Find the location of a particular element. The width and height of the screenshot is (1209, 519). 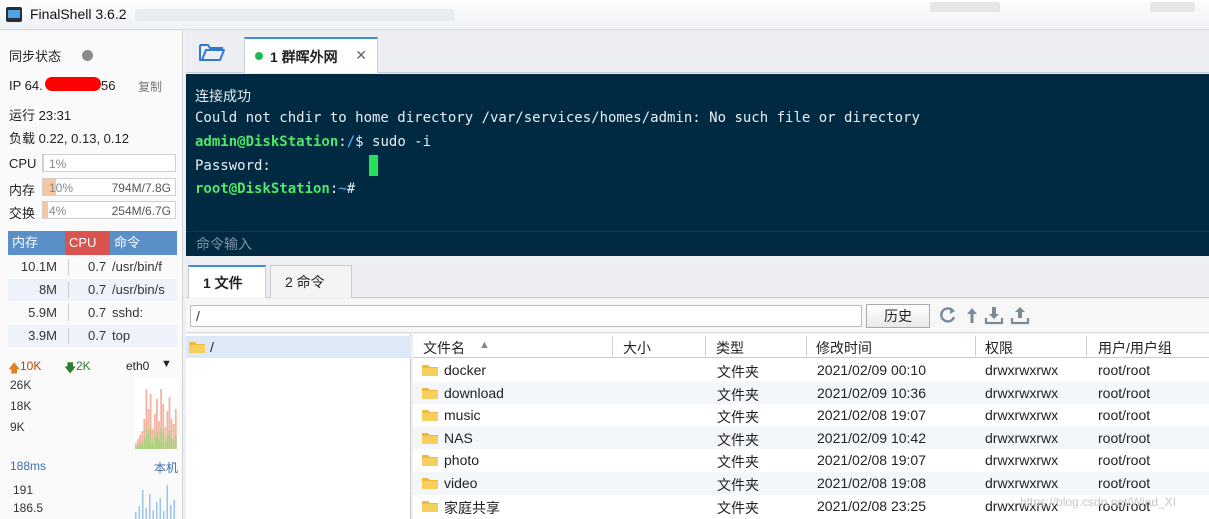

file-name: docker is located at coordinates (465, 370).